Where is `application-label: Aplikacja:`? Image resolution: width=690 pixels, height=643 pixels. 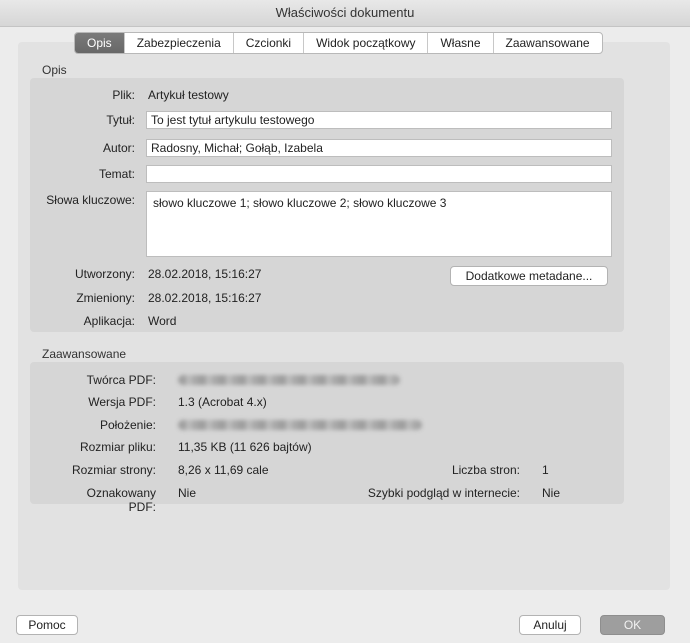 application-label: Aplikacja: is located at coordinates (109, 321).